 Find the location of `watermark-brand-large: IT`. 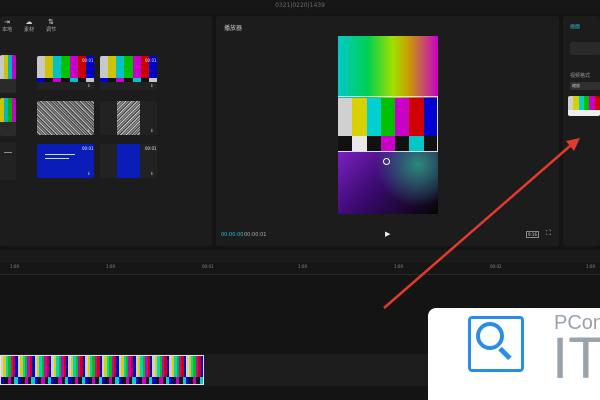

watermark-brand-large: IT is located at coordinates (576, 358).